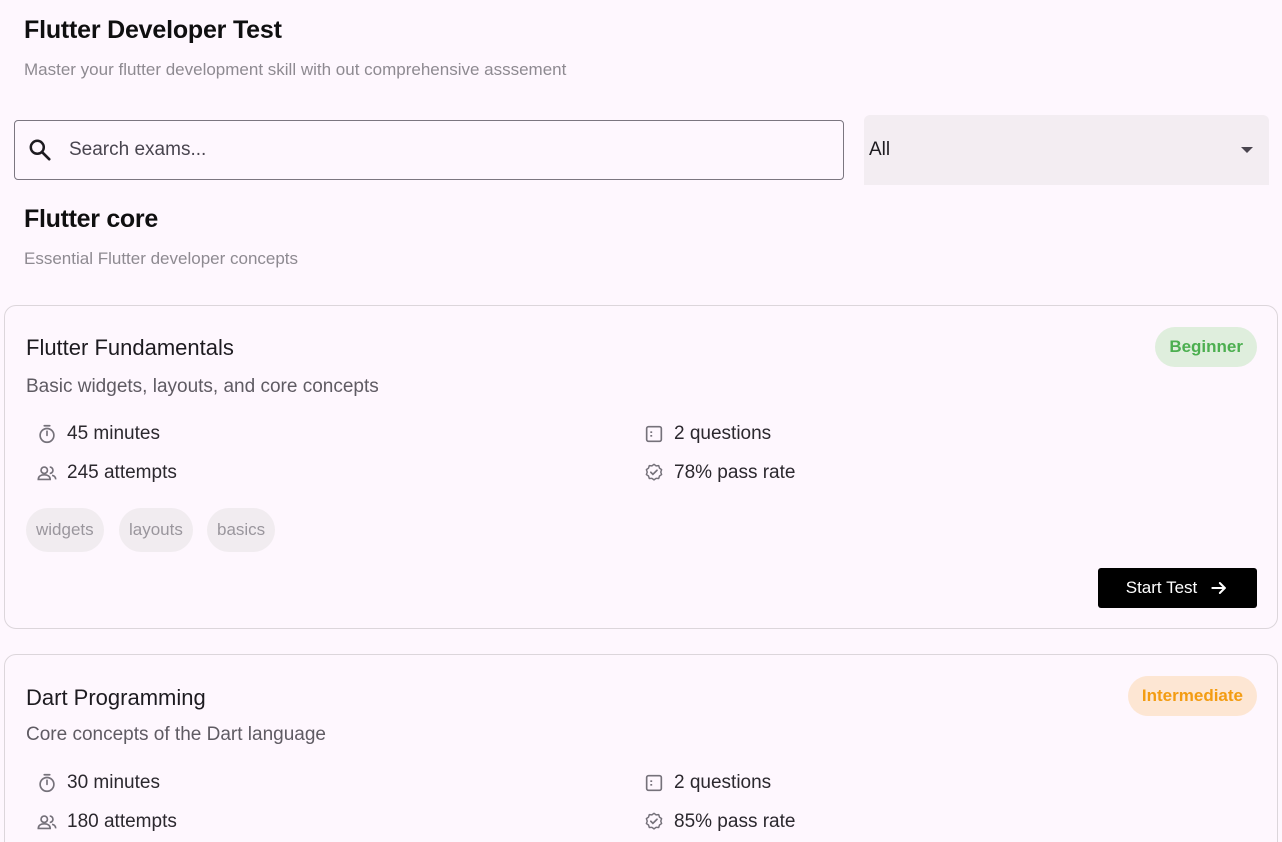  I want to click on exam-duration: 45 minutes, so click(98, 434).